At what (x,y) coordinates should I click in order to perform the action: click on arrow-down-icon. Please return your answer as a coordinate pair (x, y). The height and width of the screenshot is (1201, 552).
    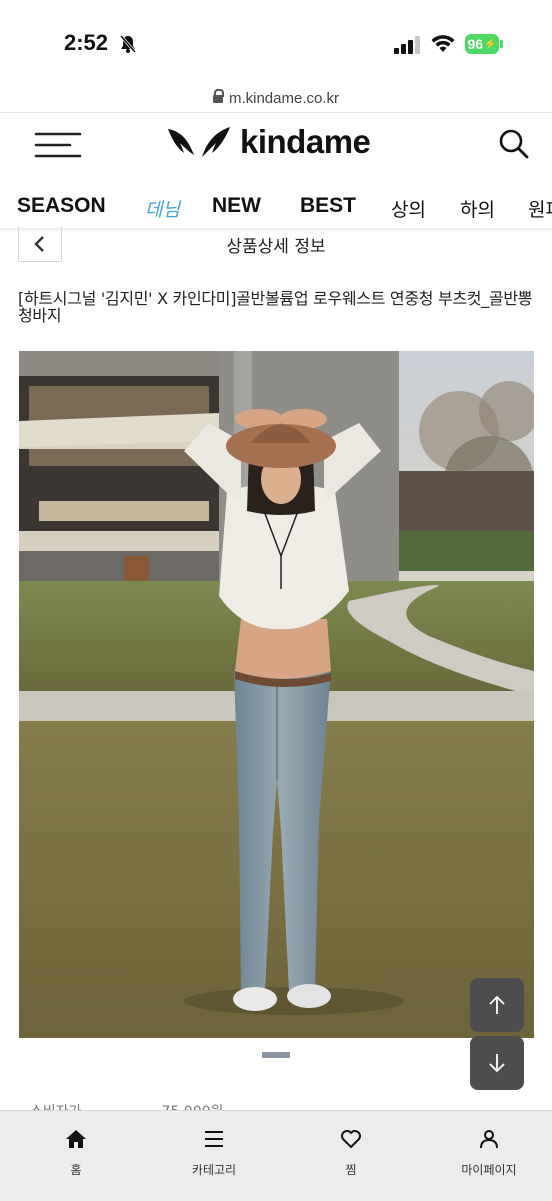
    Looking at the image, I should click on (497, 1063).